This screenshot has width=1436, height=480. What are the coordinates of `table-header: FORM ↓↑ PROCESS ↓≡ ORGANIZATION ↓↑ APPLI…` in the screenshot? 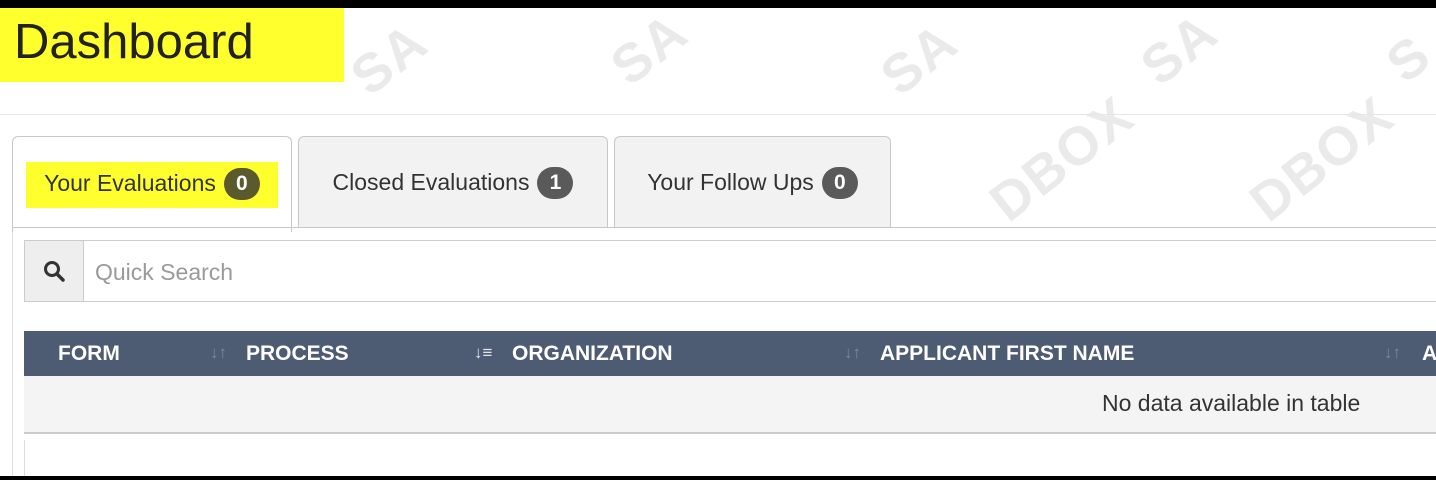 It's located at (730, 353).